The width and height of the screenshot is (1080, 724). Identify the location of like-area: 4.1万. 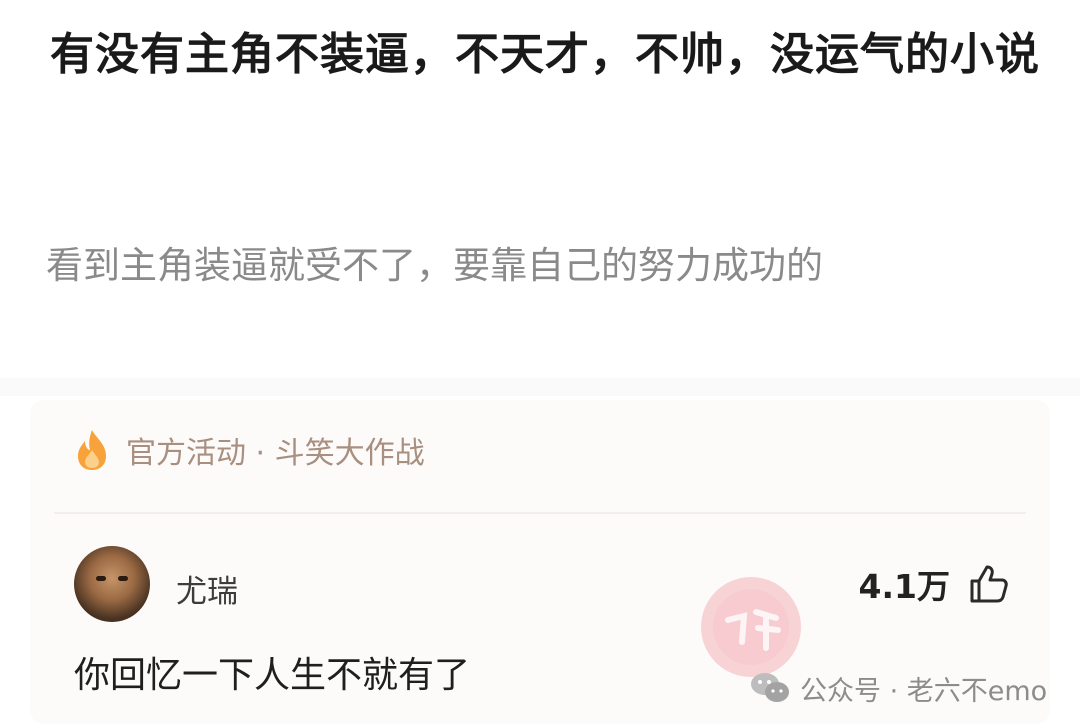
(934, 584).